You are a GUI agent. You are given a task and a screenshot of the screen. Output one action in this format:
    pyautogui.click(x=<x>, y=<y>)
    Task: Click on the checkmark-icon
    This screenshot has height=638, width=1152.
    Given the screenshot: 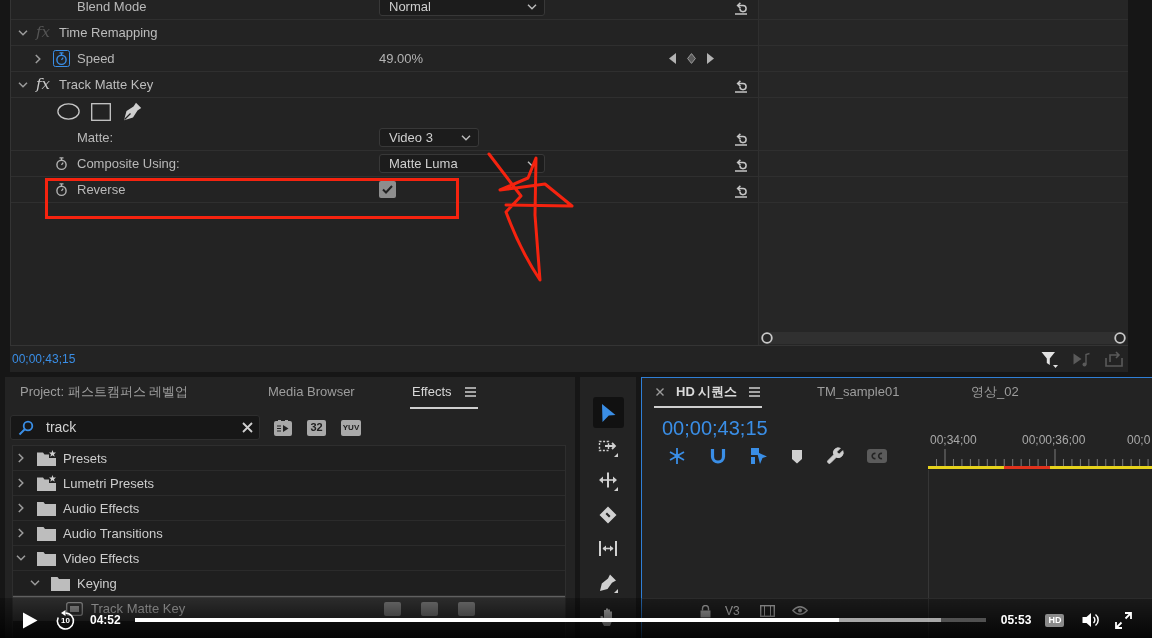 What is the action you would take?
    pyautogui.click(x=387, y=189)
    